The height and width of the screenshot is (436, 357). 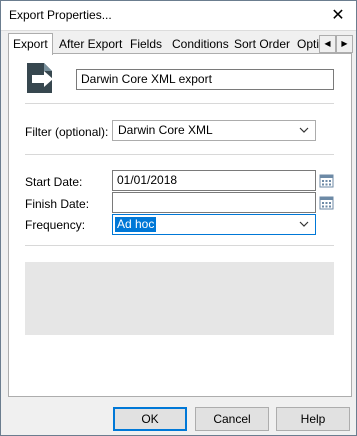 I want to click on close-icon: ✕, so click(x=338, y=16).